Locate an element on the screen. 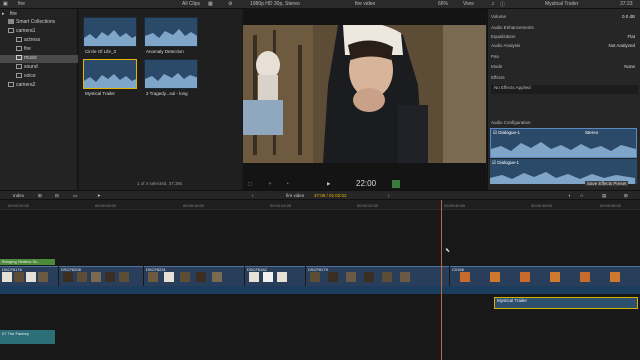 Image resolution: width=640 pixels, height=360 pixels. view-menu: View is located at coordinates (468, 4).